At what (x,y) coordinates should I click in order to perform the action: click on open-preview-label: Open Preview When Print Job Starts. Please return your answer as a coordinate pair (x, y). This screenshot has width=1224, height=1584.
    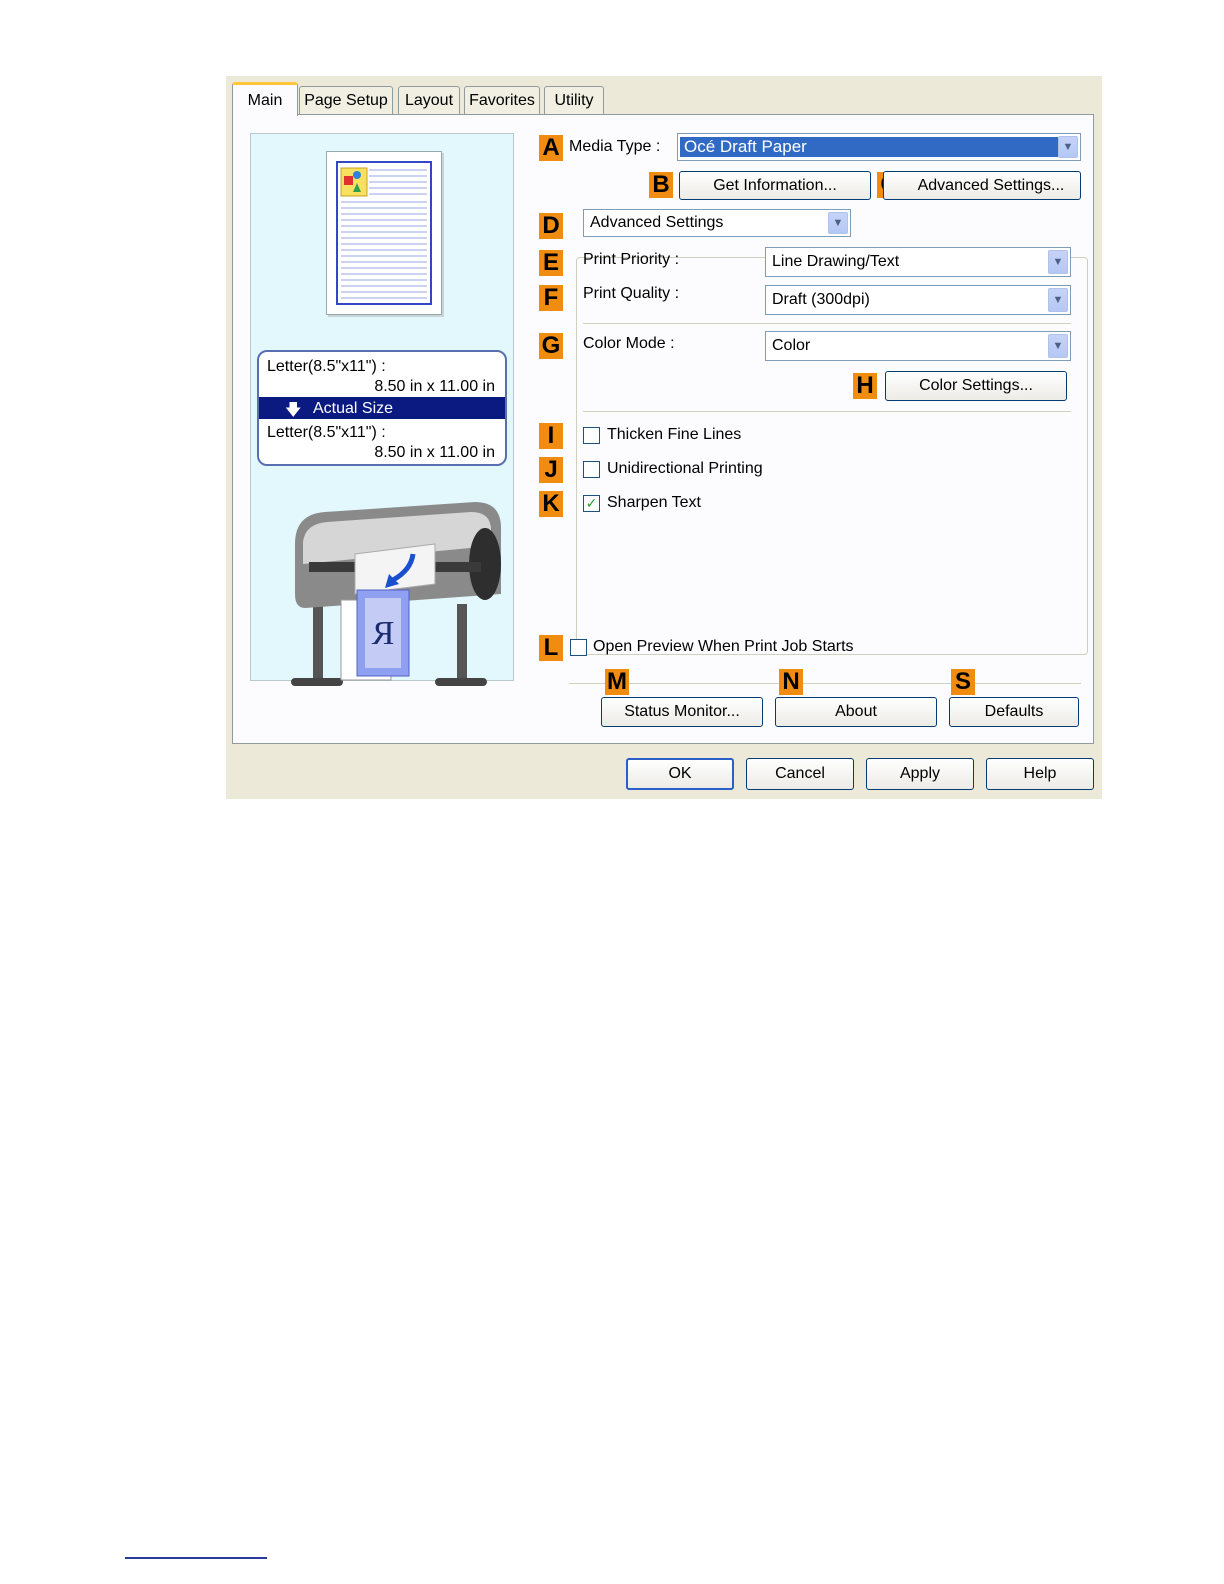
    Looking at the image, I should click on (723, 646).